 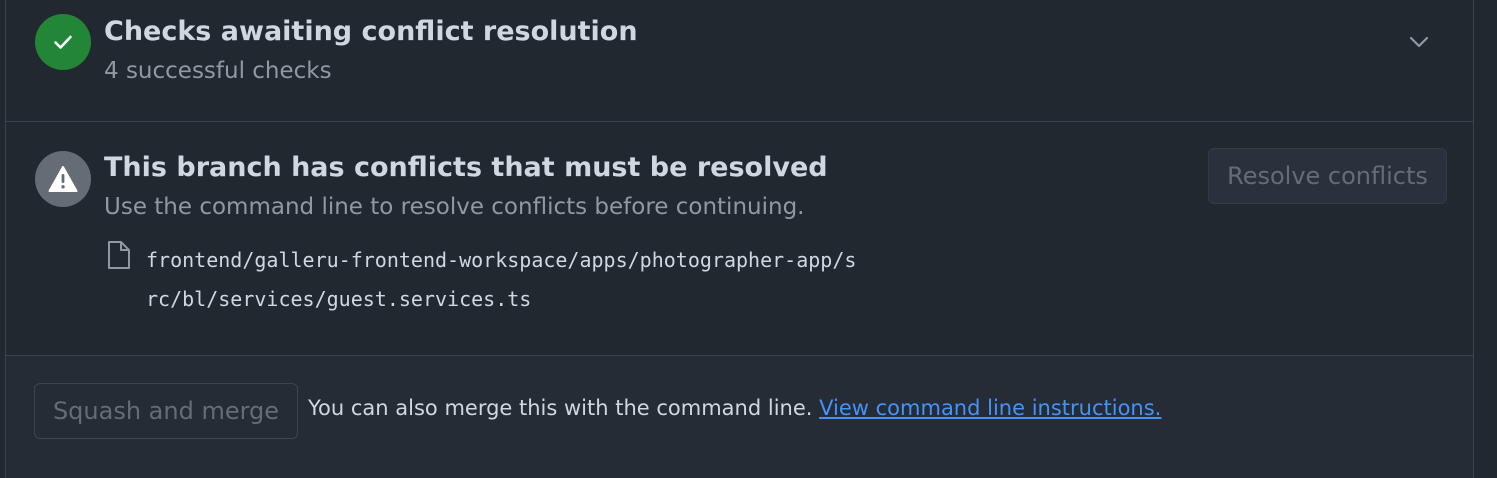 What do you see at coordinates (990, 408) in the screenshot?
I see `command-line-instructions-link: View command line instructions.` at bounding box center [990, 408].